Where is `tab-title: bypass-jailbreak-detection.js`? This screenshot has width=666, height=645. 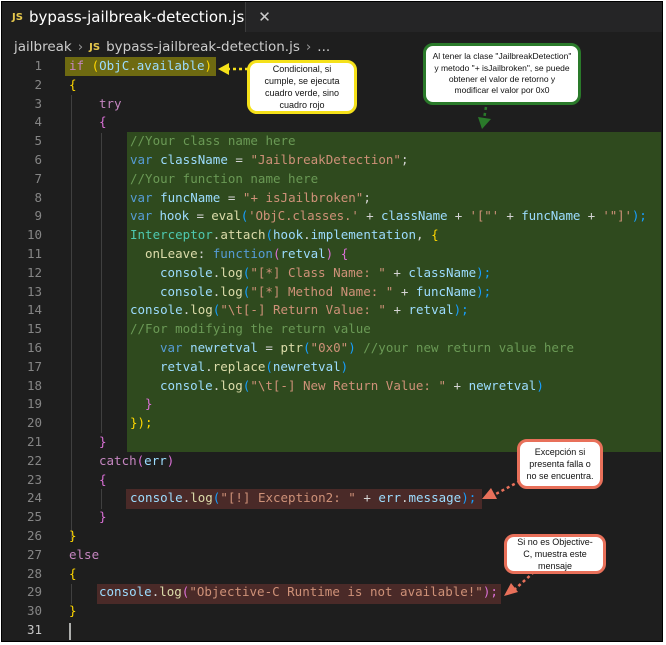 tab-title: bypass-jailbreak-detection.js is located at coordinates (136, 17).